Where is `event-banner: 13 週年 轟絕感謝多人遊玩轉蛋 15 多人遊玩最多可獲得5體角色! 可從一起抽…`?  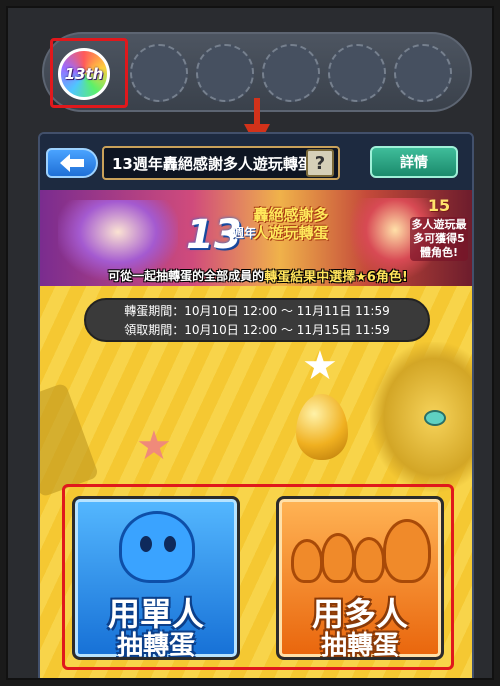 event-banner: 13 週年 轟絕感謝多人遊玩轉蛋 15 多人遊玩最多可獲得5體角色! 可從一起抽… is located at coordinates (256, 238).